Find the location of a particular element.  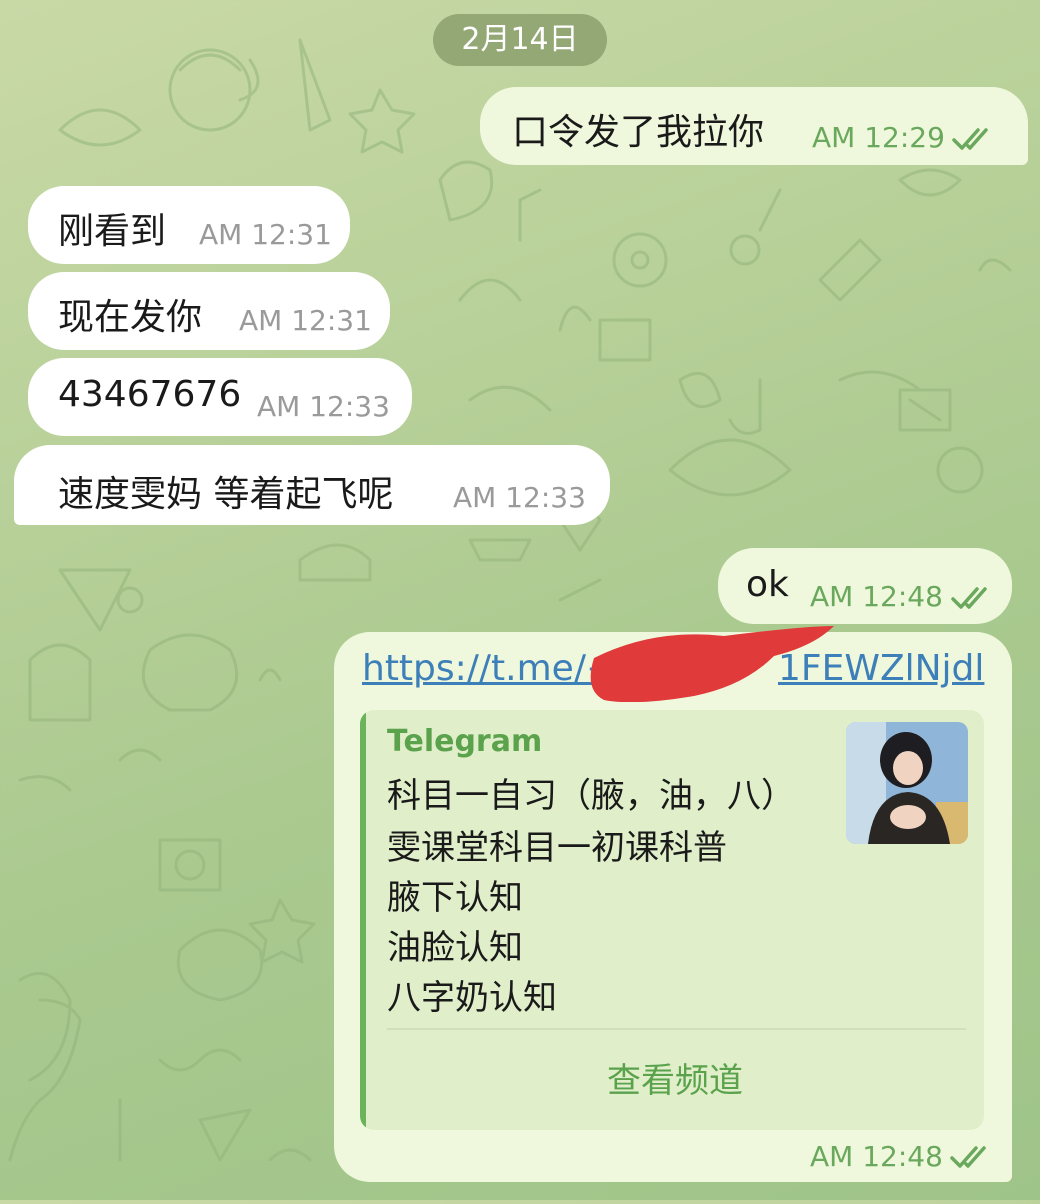

outgoing-message: 口令发了我拉你 AM 12:29 is located at coordinates (754, 126).